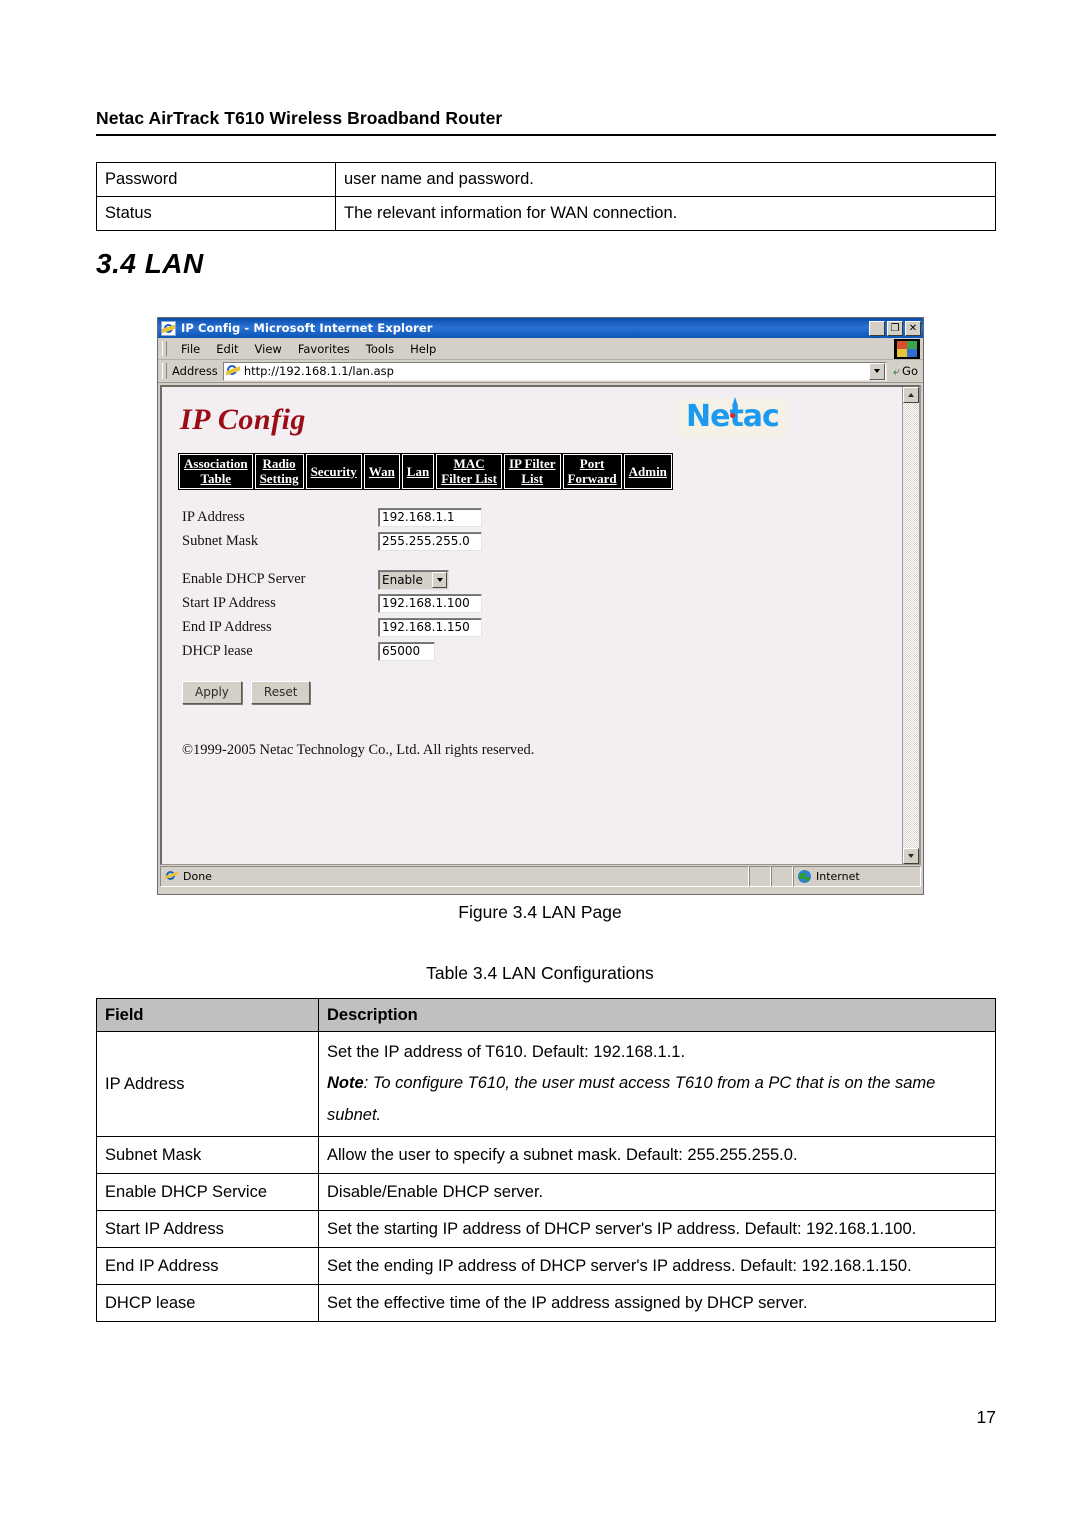  What do you see at coordinates (229, 603) in the screenshot?
I see `start-ip-label: Start IP Address` at bounding box center [229, 603].